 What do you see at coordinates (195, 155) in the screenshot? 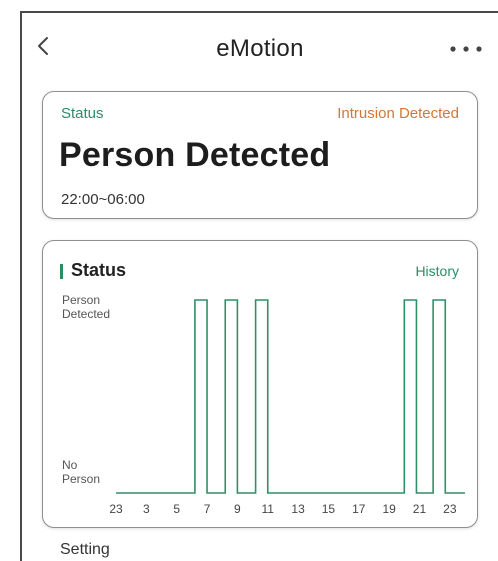
I see `current-status: Person Detected` at bounding box center [195, 155].